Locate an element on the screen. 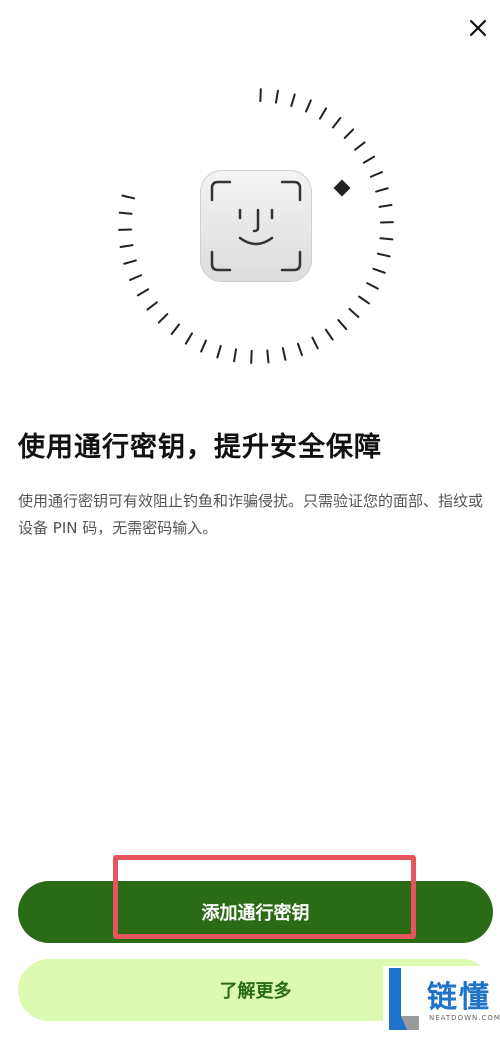 This screenshot has width=500, height=1038. watermark-text: 链懂 is located at coordinates (459, 997).